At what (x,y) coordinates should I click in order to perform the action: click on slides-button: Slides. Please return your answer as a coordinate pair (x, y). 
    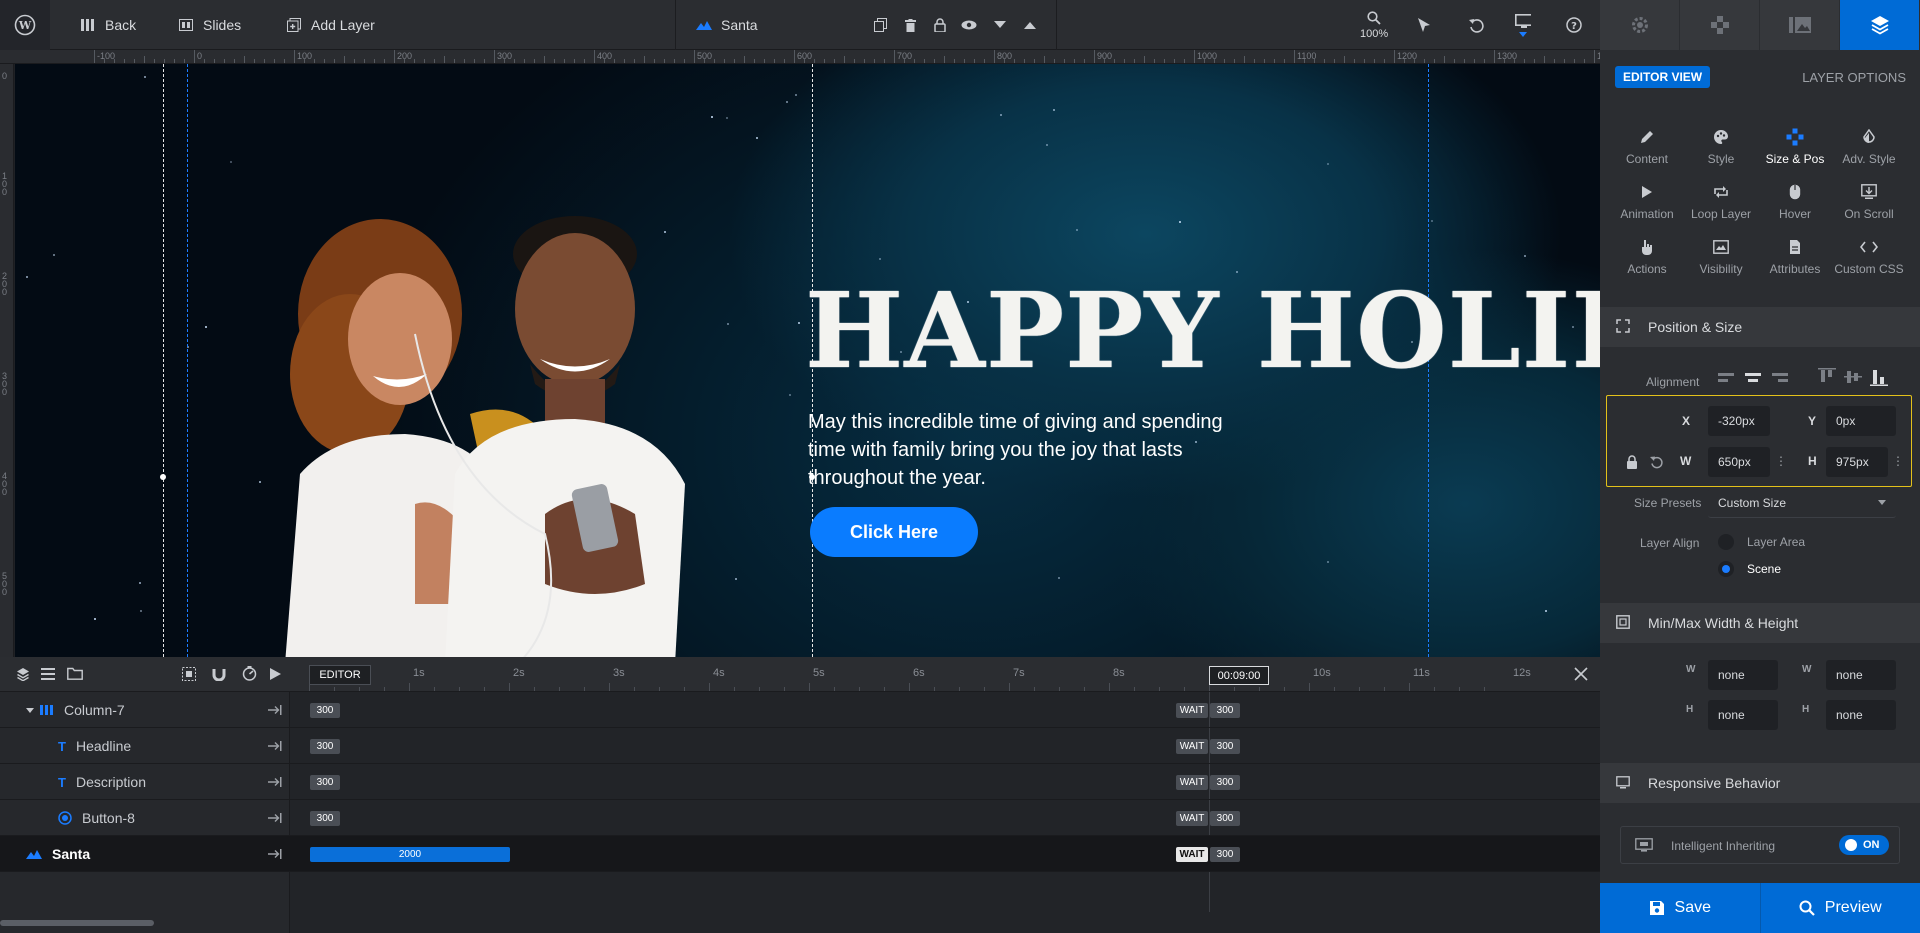
    Looking at the image, I should click on (209, 25).